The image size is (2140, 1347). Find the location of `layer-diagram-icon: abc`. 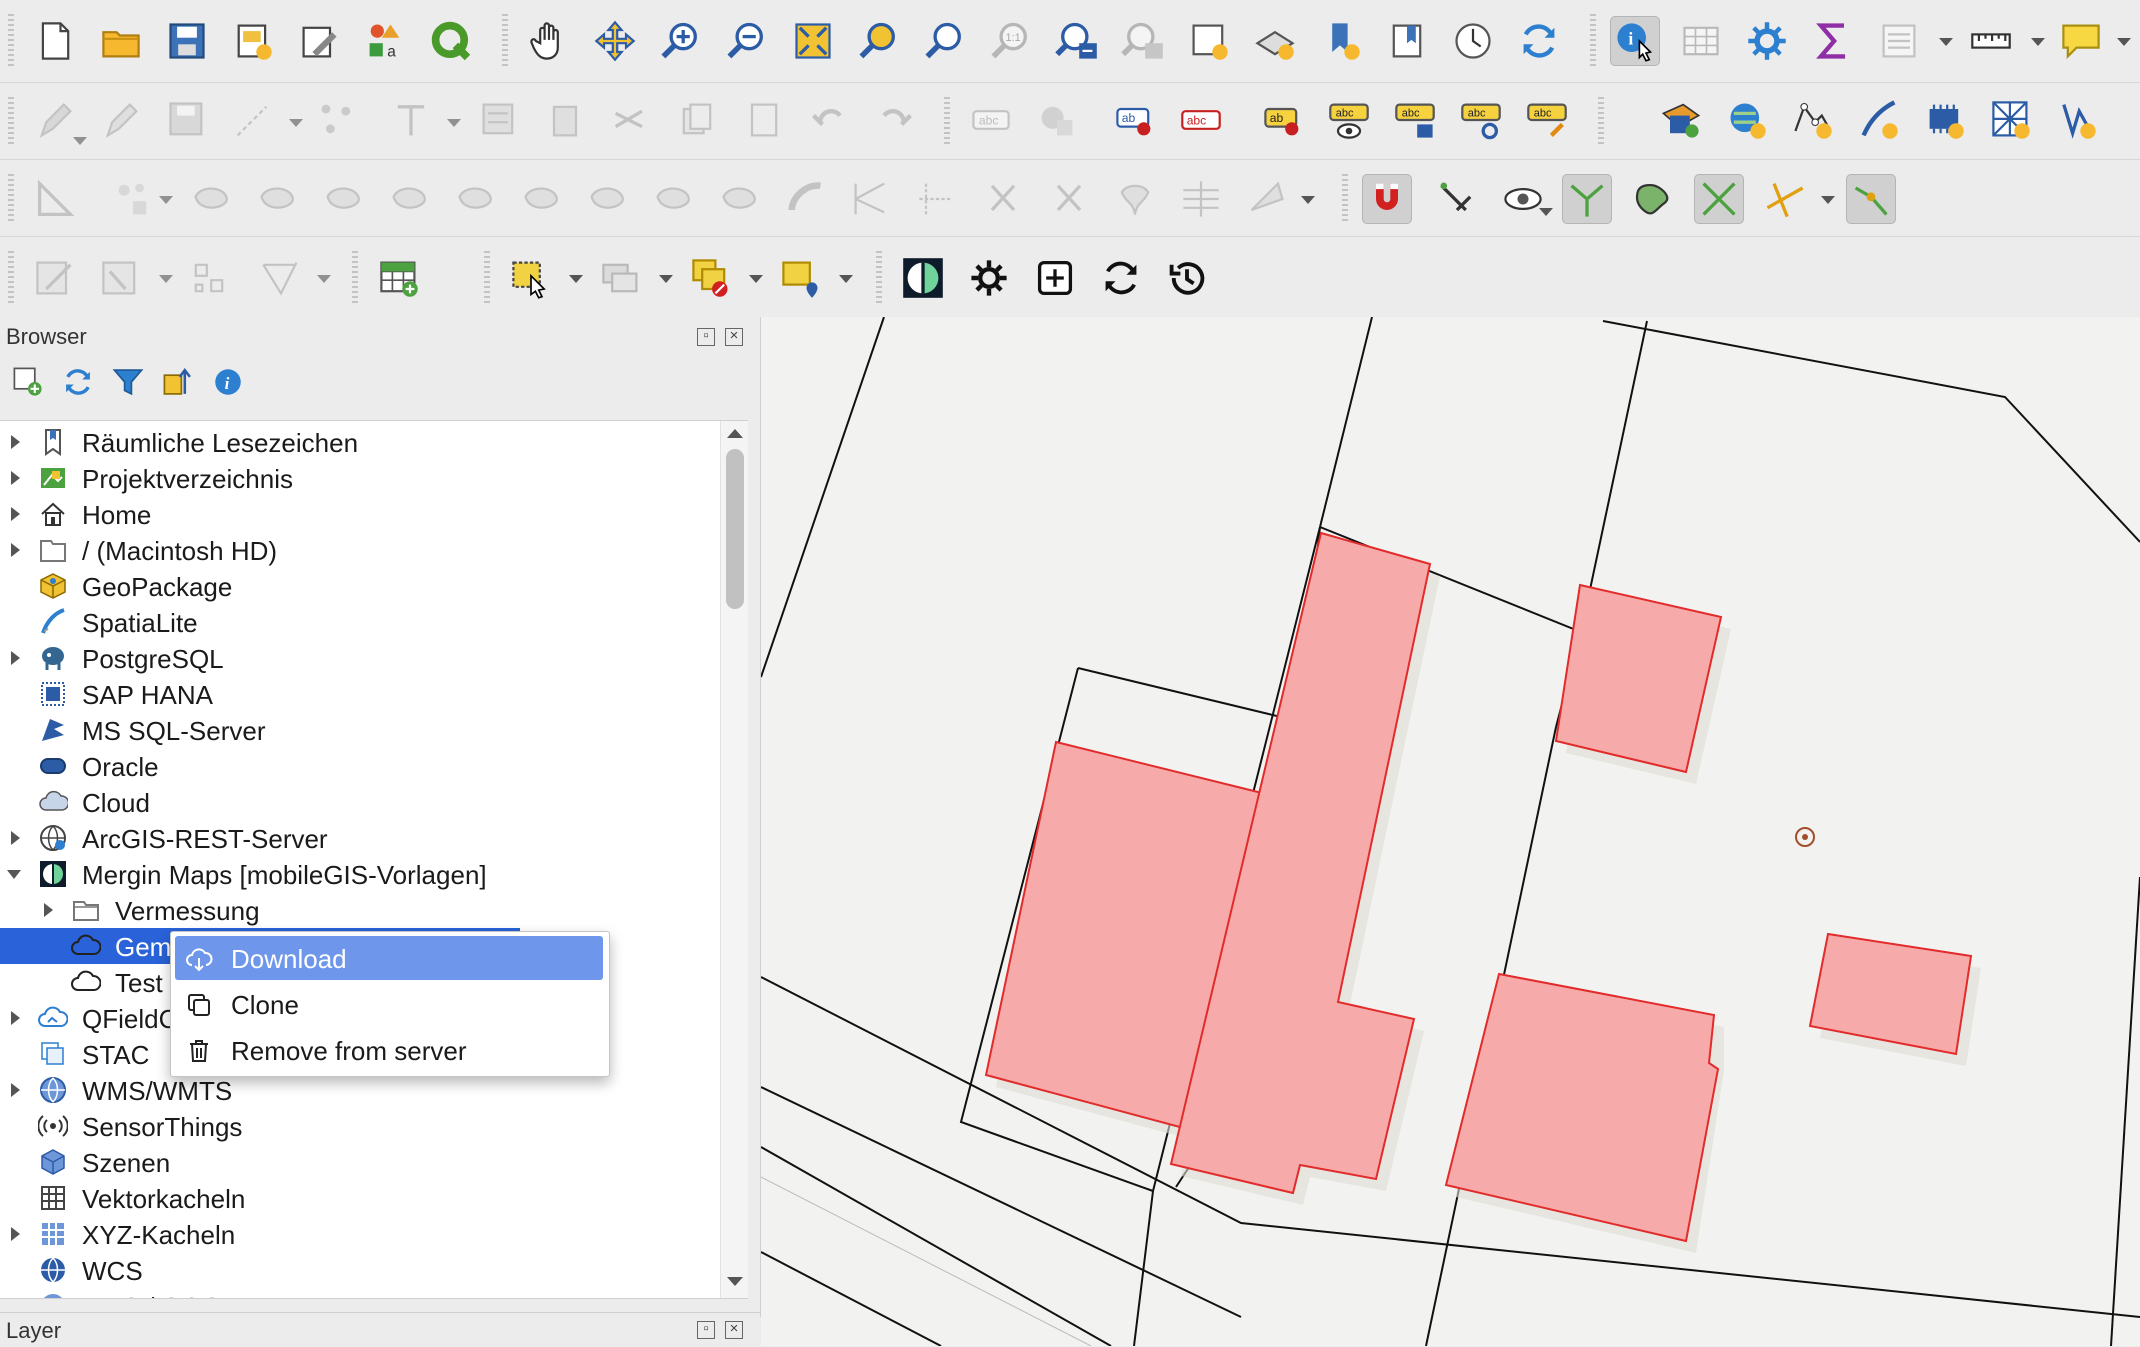

layer-diagram-icon: abc is located at coordinates (1201, 120).